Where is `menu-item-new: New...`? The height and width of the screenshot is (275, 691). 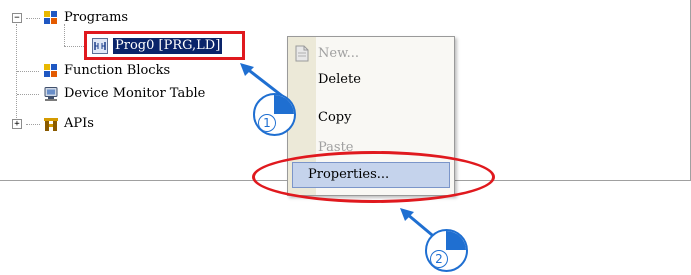
menu-item-new: New... is located at coordinates (338, 54).